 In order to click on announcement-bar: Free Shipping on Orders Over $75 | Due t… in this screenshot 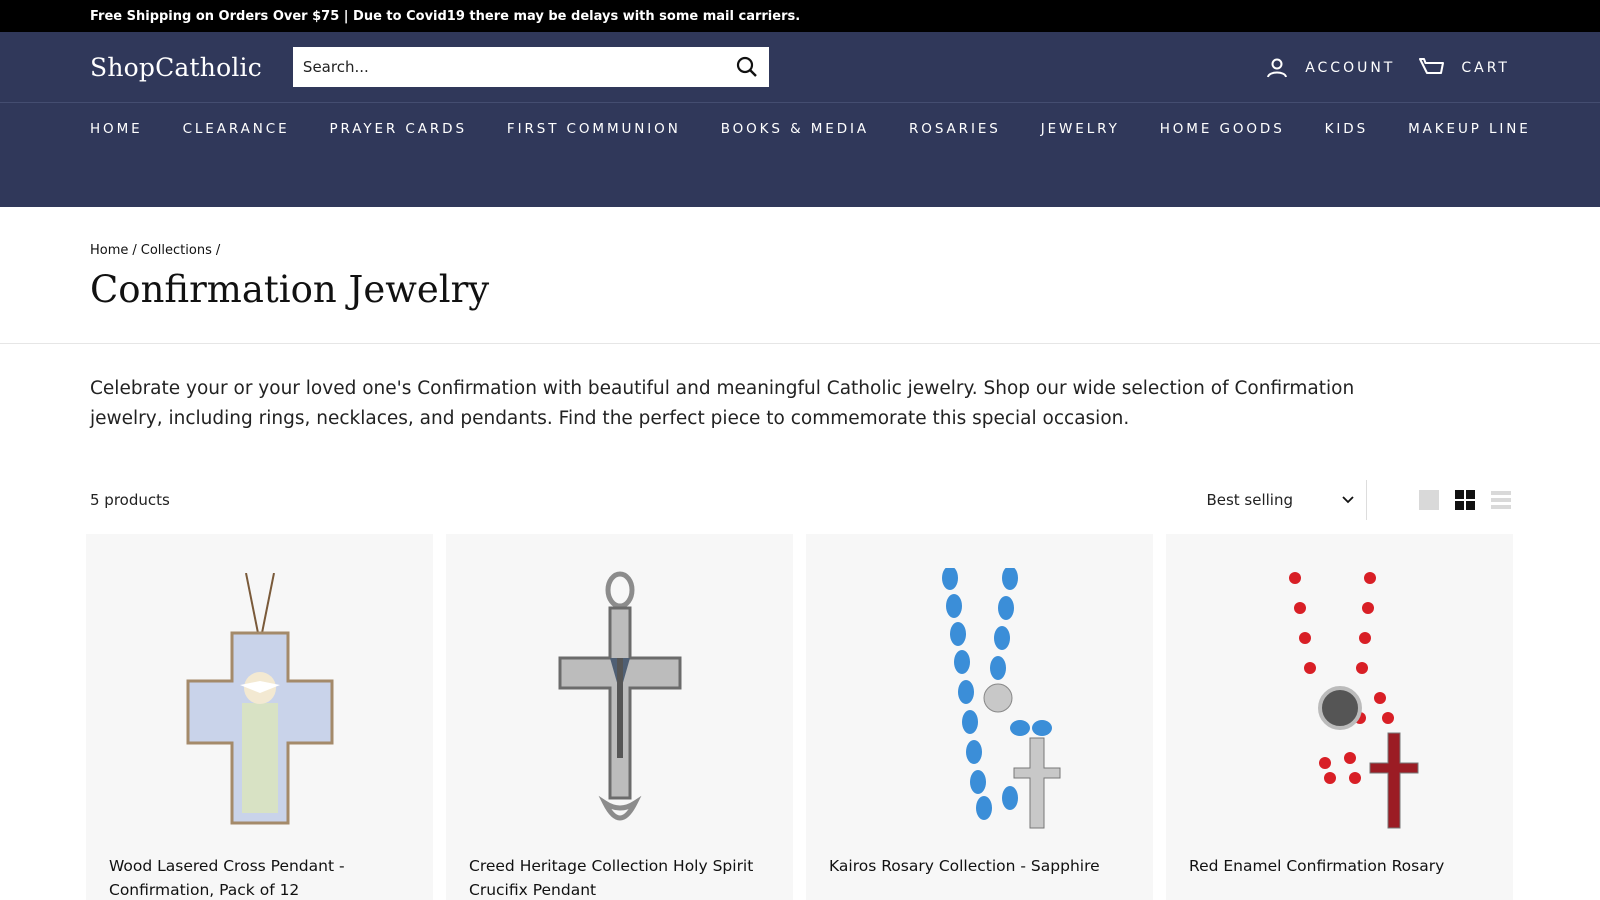, I will do `click(800, 16)`.